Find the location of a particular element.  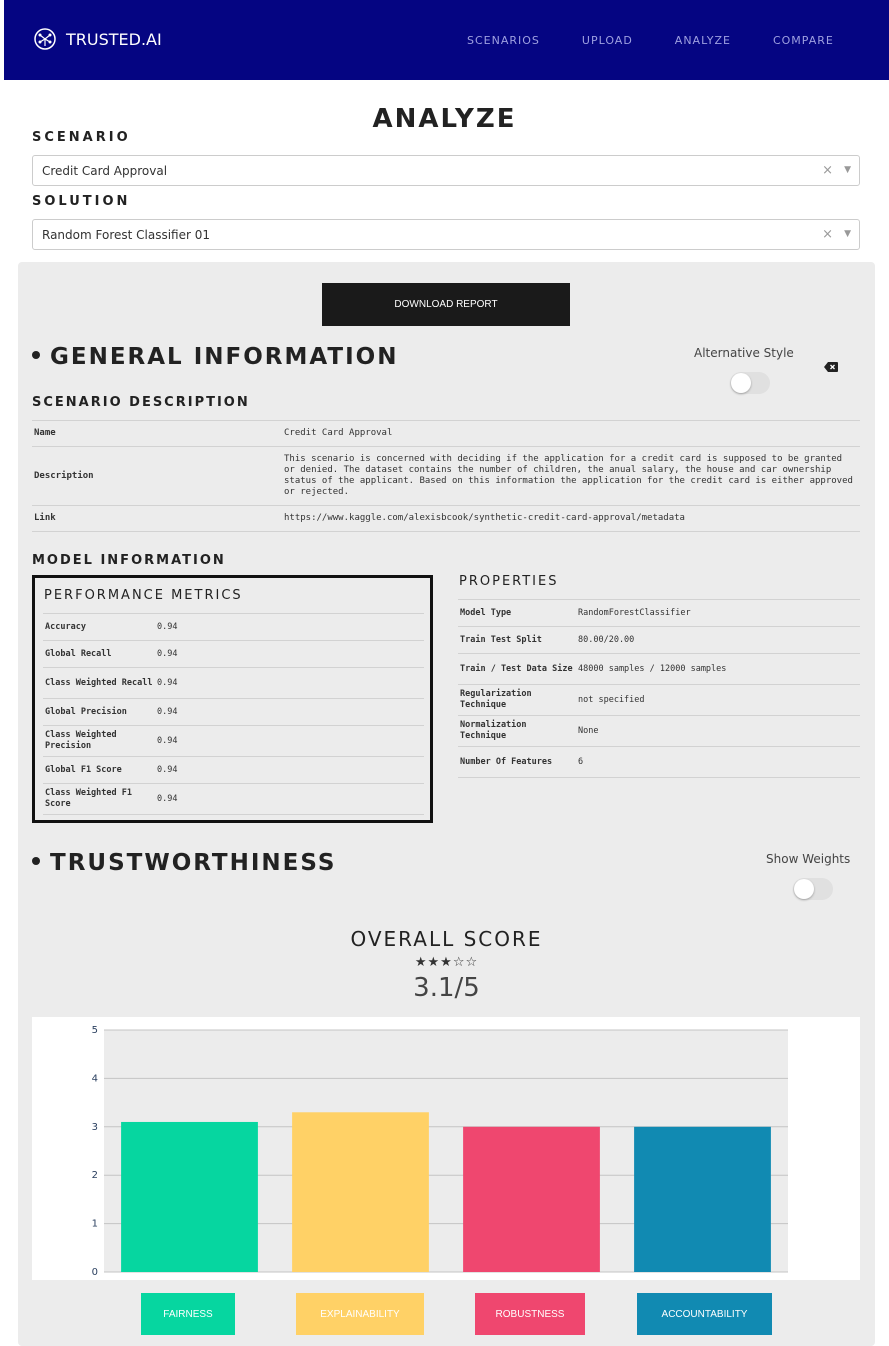

alternative-style-label: Alternative Style is located at coordinates (744, 353).